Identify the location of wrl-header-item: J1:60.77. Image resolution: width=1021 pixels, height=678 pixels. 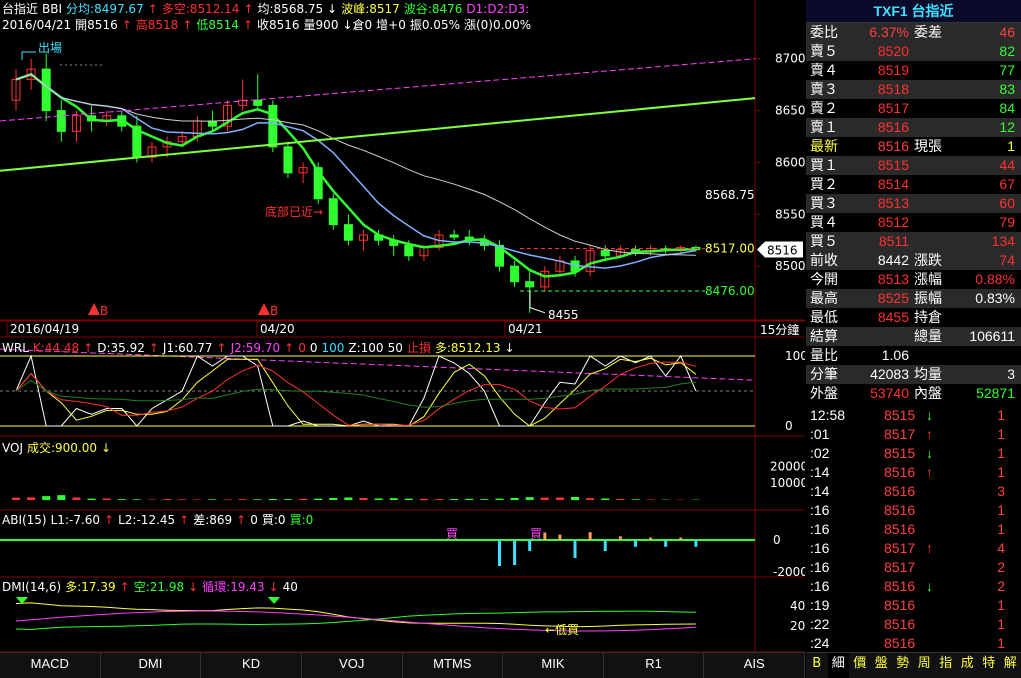
(188, 348).